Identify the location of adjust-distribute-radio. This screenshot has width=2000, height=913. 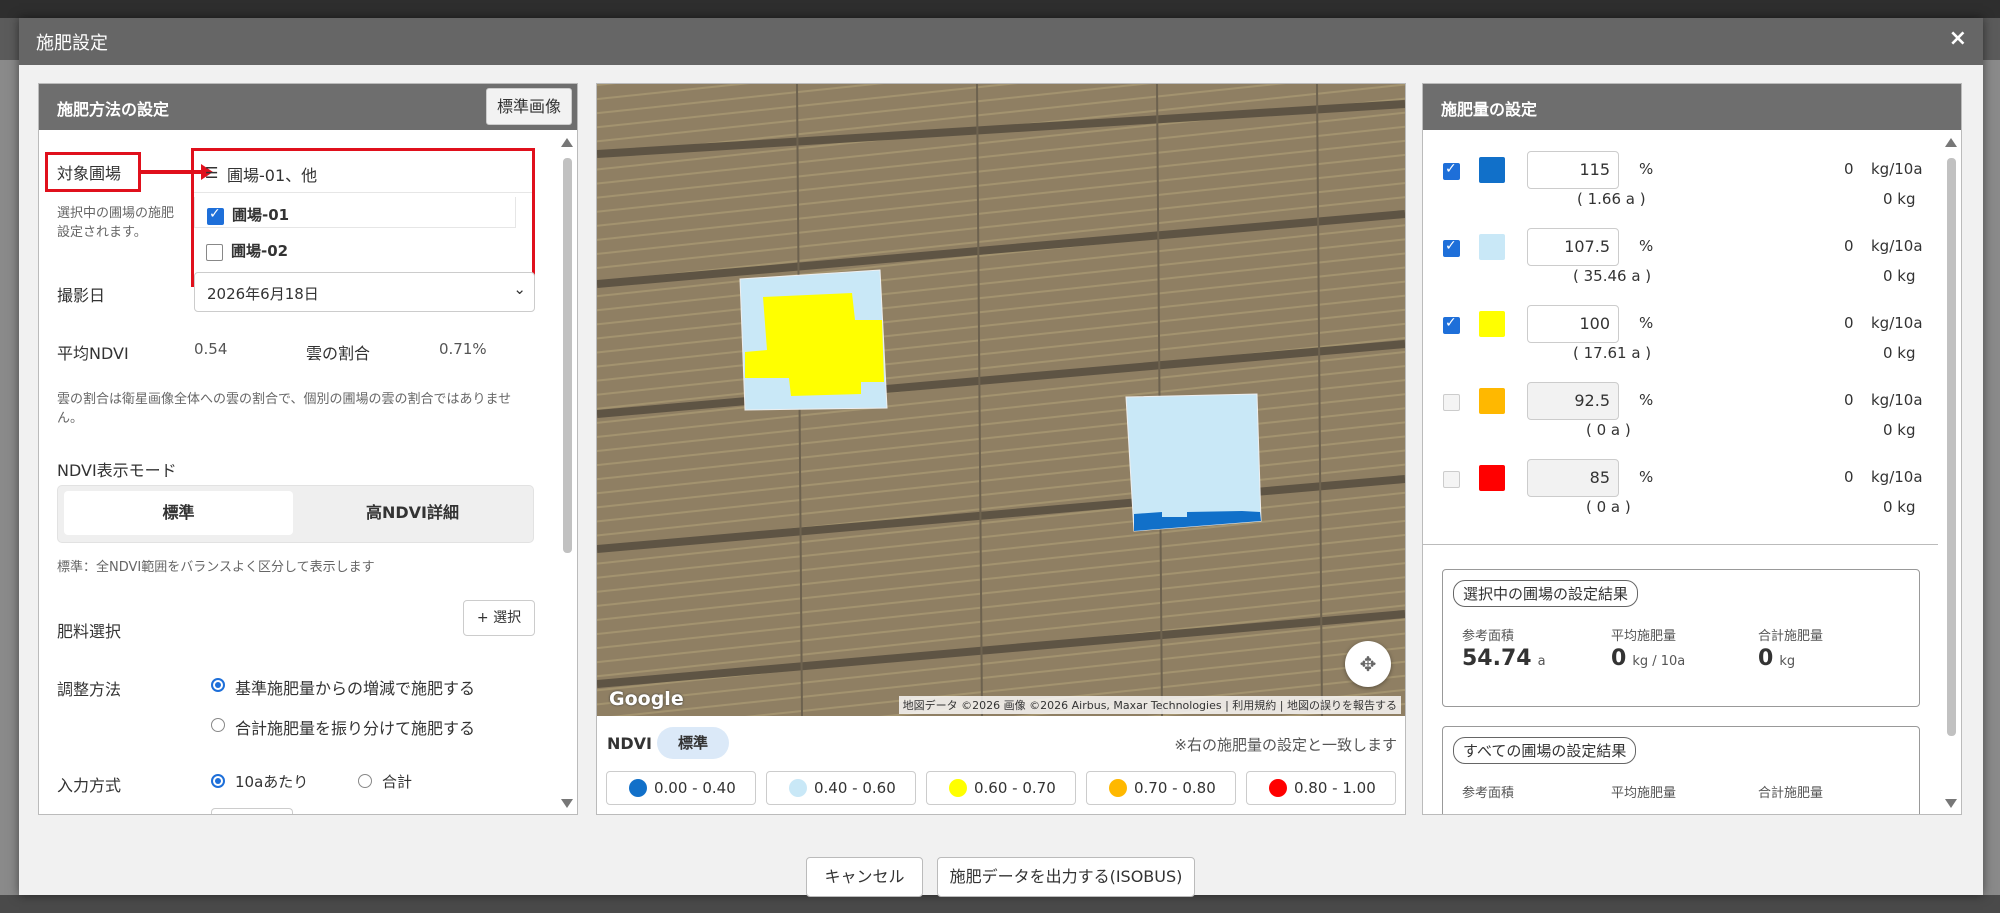
(218, 725).